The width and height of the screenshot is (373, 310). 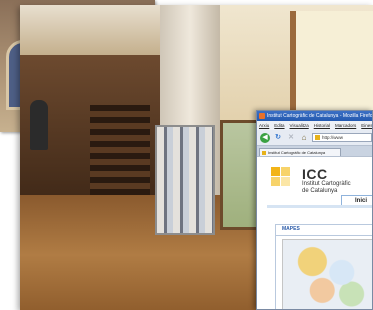 What do you see at coordinates (278, 138) in the screenshot?
I see `reload-icon: ↻` at bounding box center [278, 138].